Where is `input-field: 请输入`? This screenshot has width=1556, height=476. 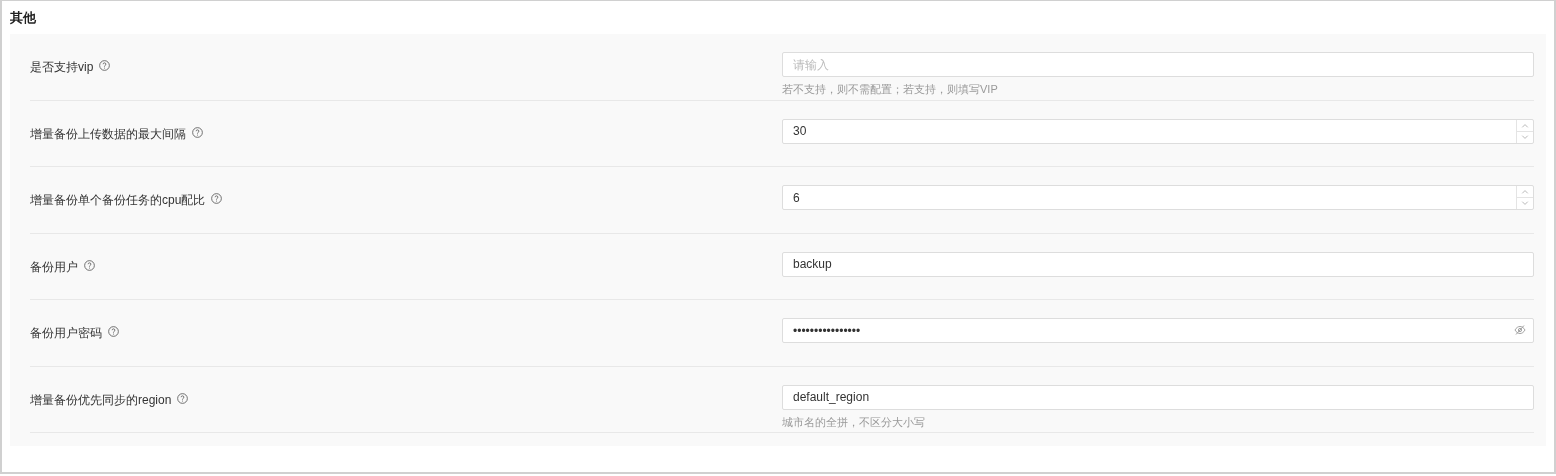 input-field: 请输入 is located at coordinates (1158, 64).